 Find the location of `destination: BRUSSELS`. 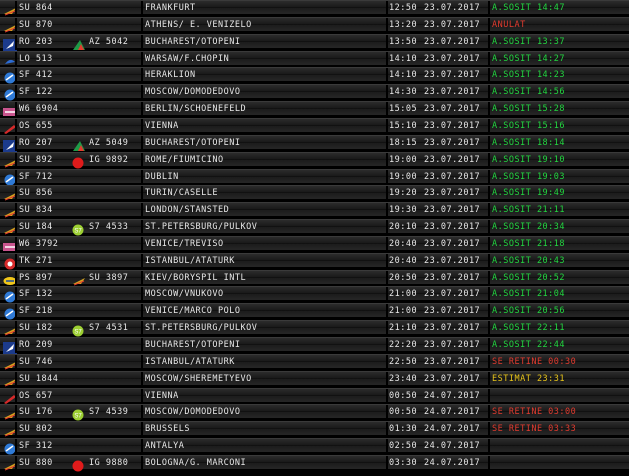

destination: BRUSSELS is located at coordinates (167, 429).